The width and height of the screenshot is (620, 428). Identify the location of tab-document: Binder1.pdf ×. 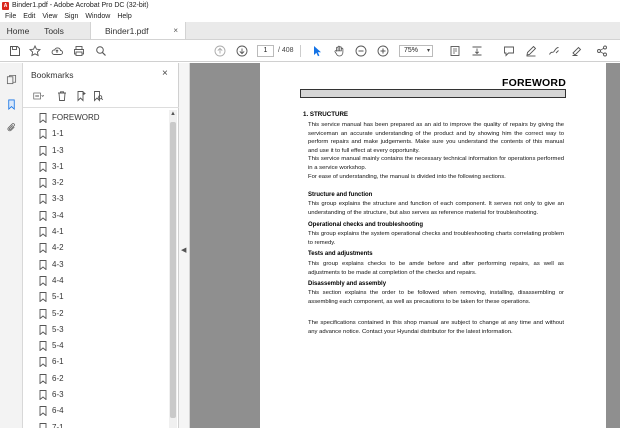
(138, 30).